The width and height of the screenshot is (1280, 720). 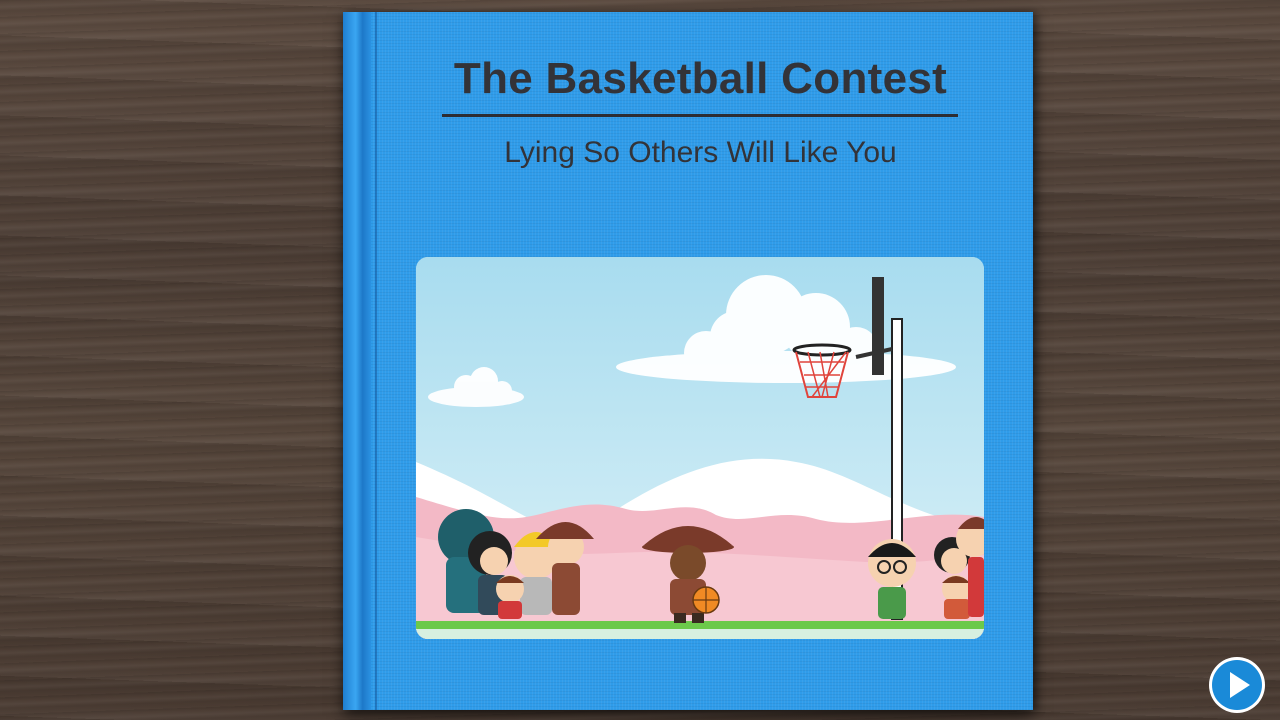 What do you see at coordinates (1240, 685) in the screenshot?
I see `play-icon` at bounding box center [1240, 685].